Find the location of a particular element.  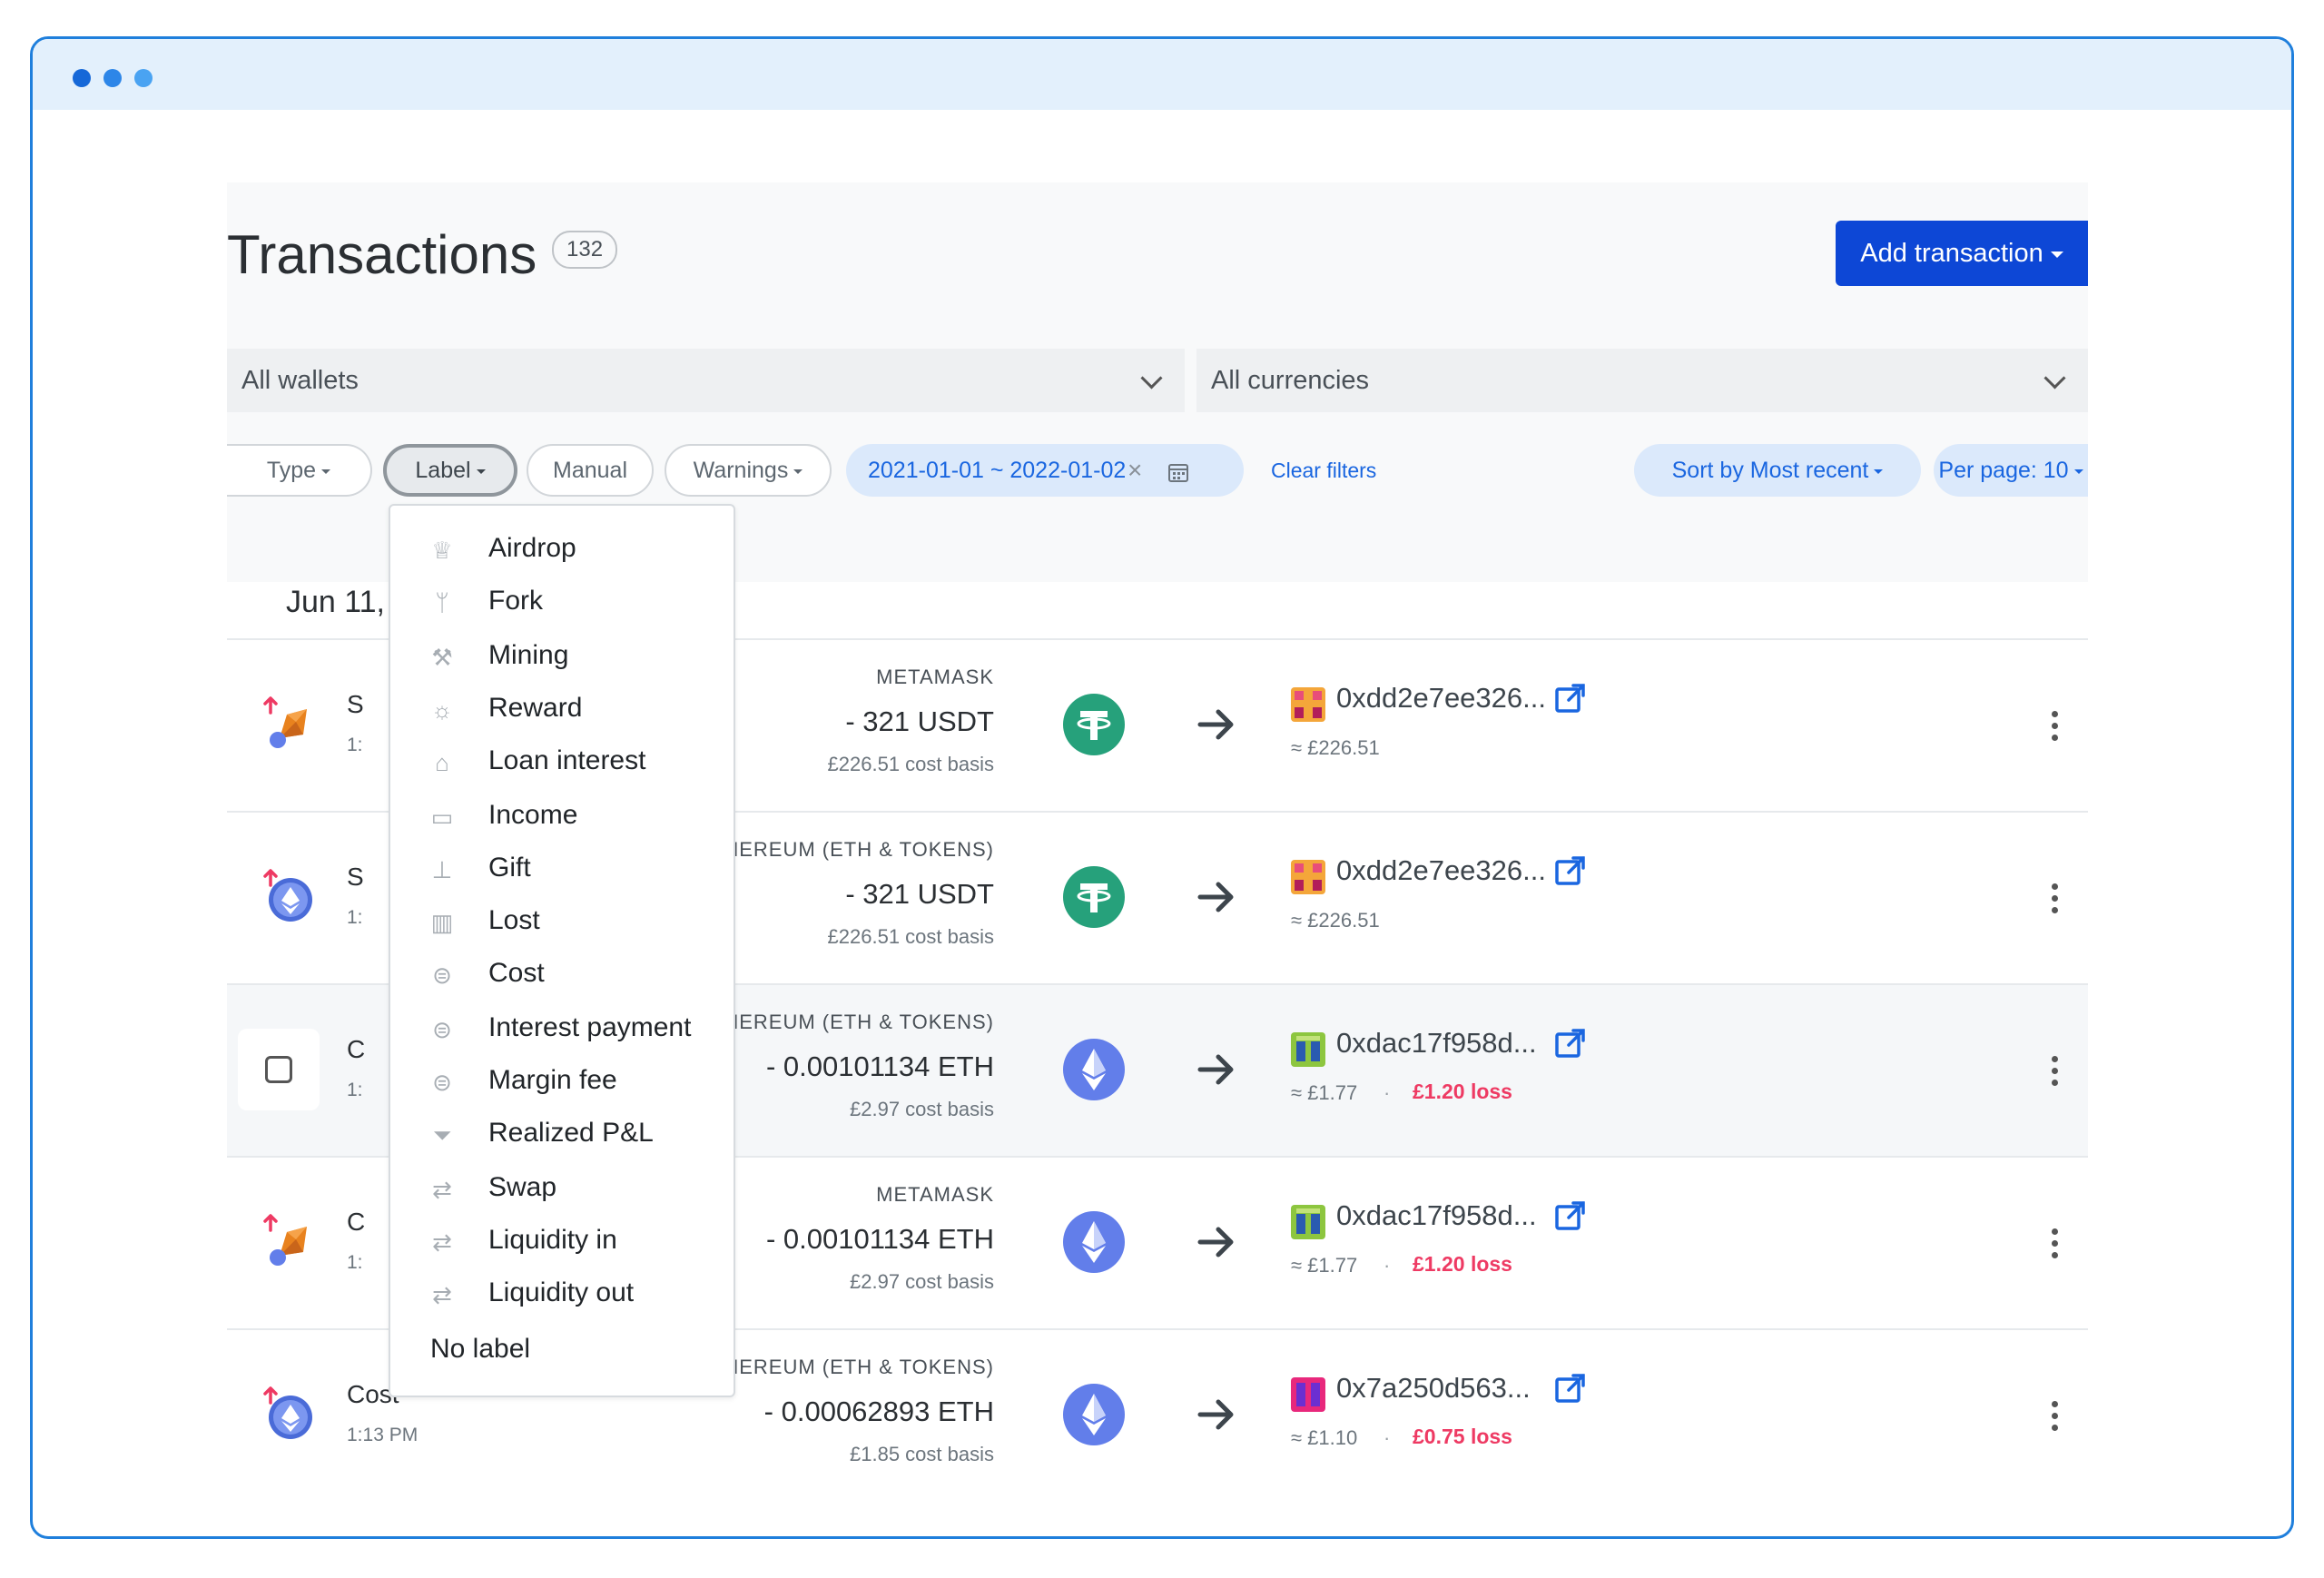

source-wallet-name: METAMASK is located at coordinates (935, 677).